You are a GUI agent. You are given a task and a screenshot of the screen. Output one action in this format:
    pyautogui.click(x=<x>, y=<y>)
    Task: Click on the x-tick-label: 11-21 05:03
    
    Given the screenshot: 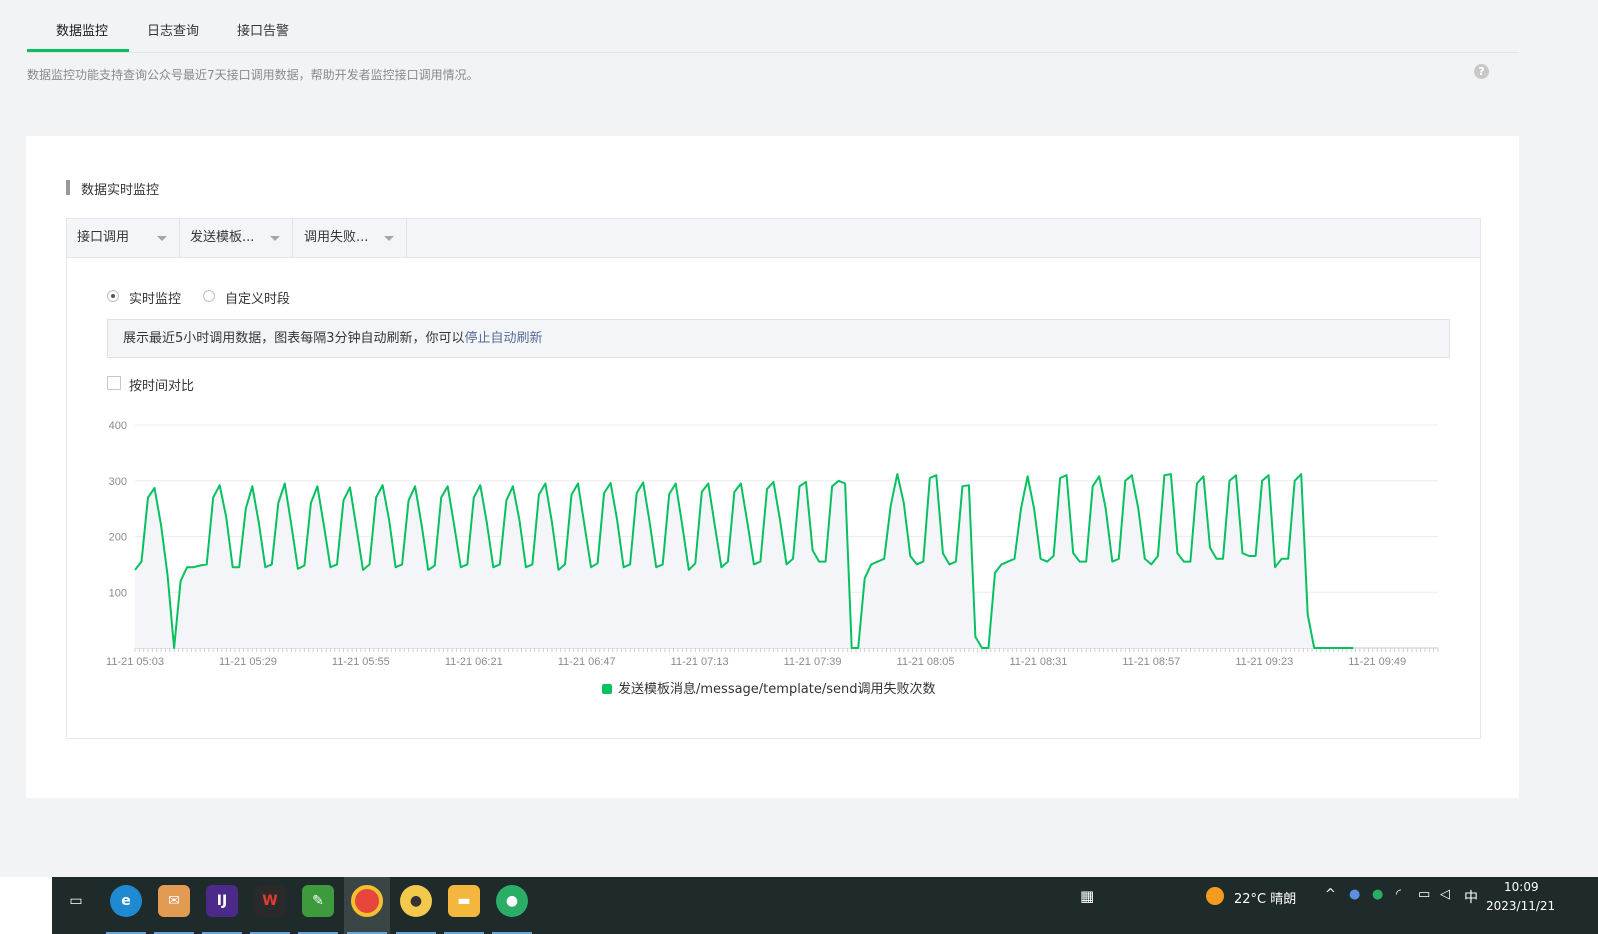 What is the action you would take?
    pyautogui.click(x=135, y=662)
    